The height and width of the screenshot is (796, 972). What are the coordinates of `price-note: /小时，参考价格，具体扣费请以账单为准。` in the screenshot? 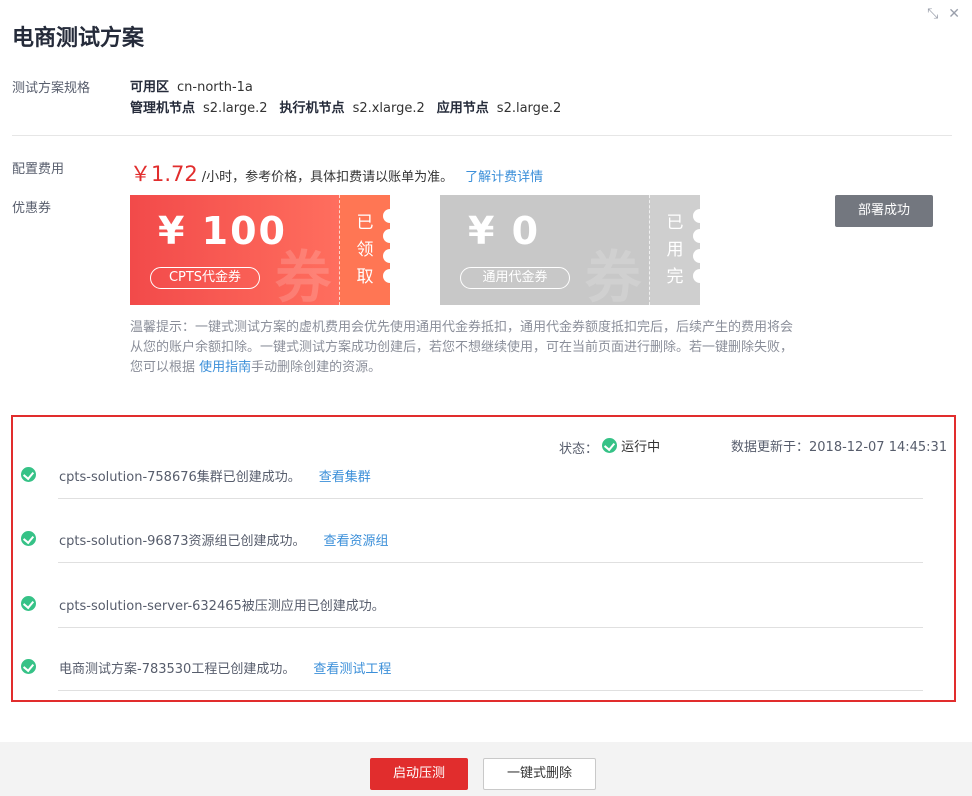 It's located at (327, 177).